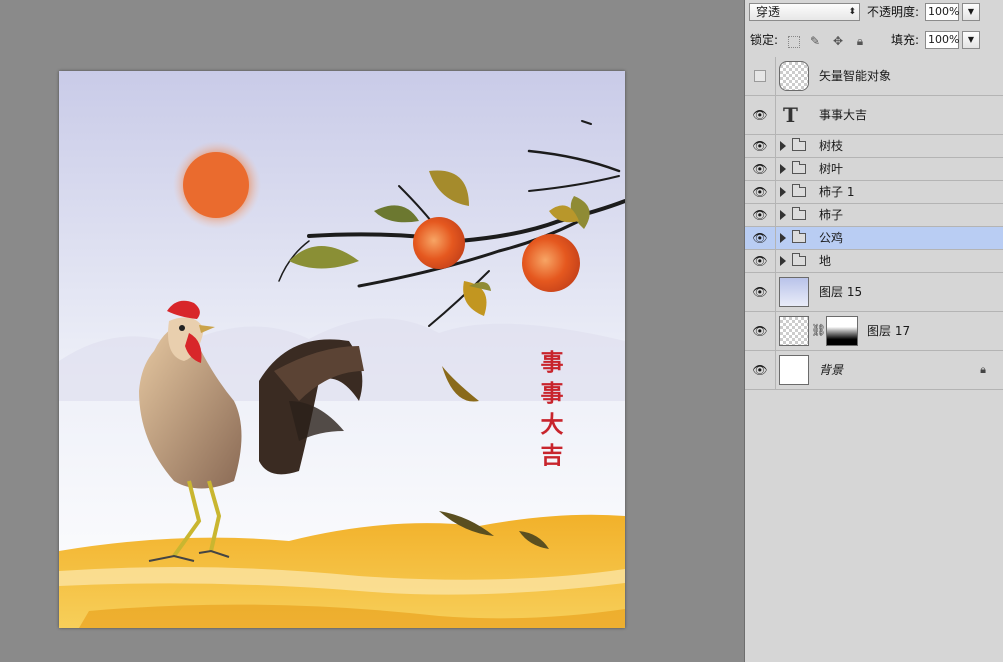  What do you see at coordinates (860, 41) in the screenshot?
I see `lock-all-icon: 🔒︎` at bounding box center [860, 41].